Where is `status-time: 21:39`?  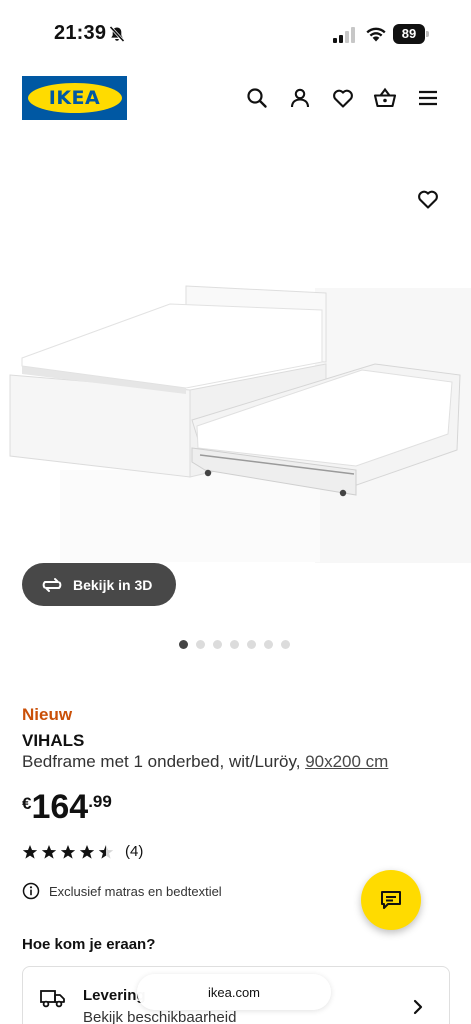 status-time: 21:39 is located at coordinates (80, 33).